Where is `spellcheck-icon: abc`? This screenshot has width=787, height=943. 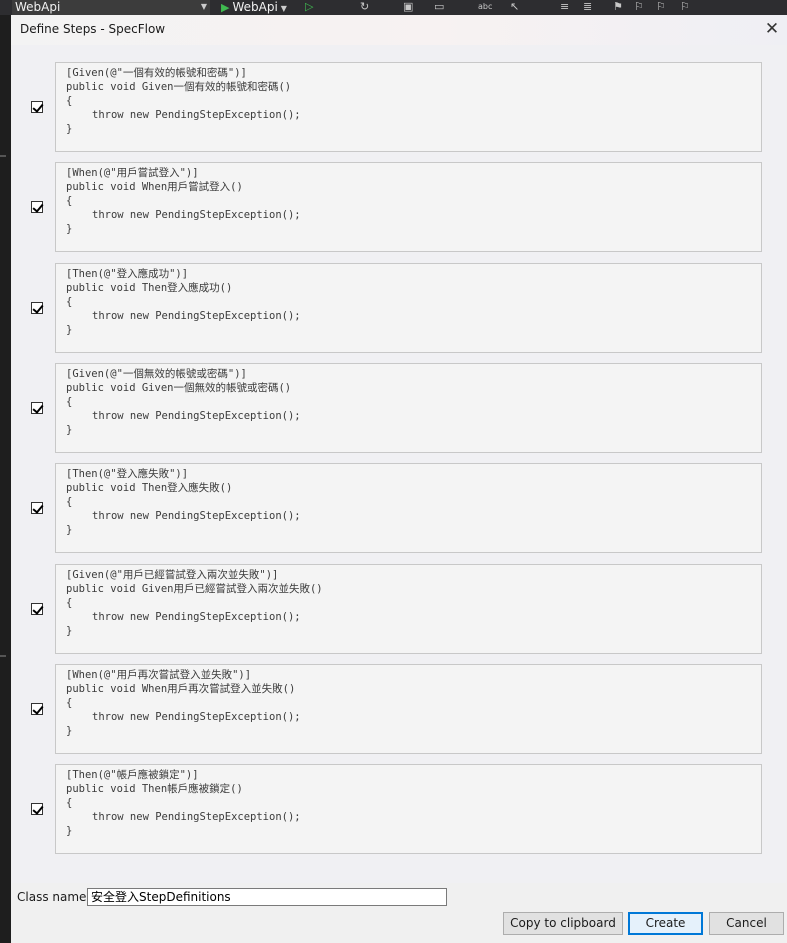 spellcheck-icon: abc is located at coordinates (485, 7).